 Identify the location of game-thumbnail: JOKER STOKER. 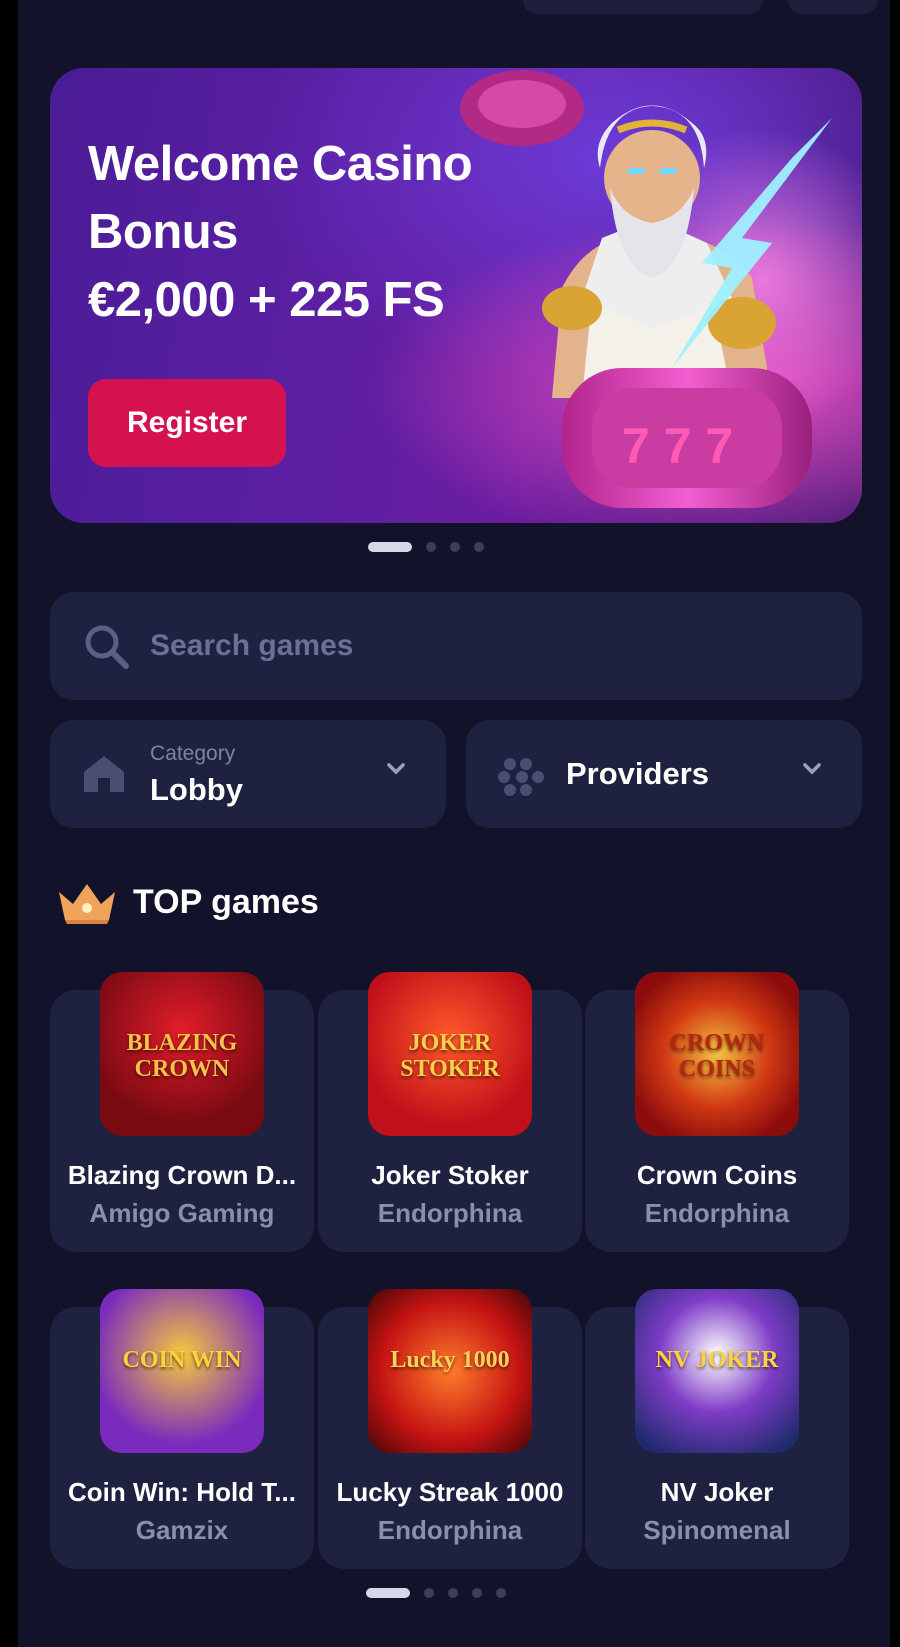
(450, 1054).